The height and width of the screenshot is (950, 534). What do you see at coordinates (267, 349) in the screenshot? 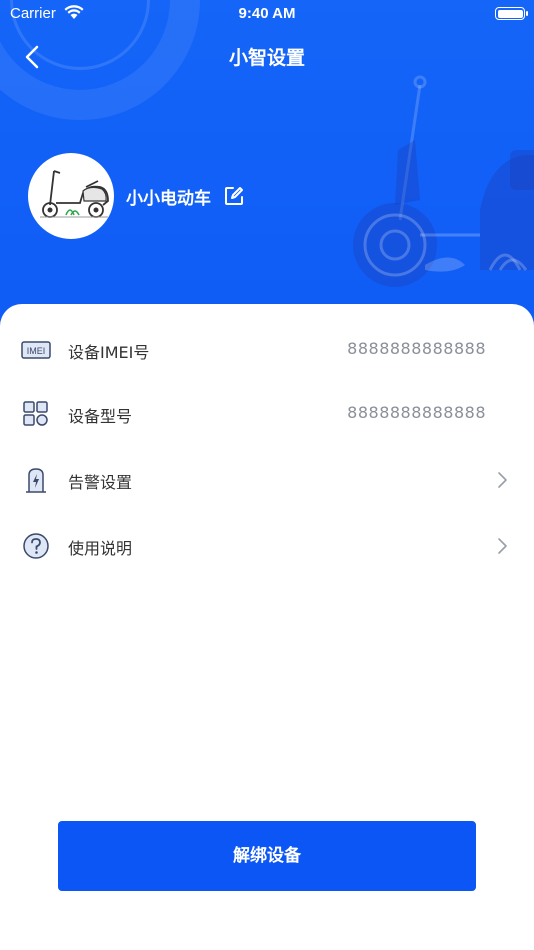
I see `row-imei: IMEI 设备IMEI号 8888888888888` at bounding box center [267, 349].